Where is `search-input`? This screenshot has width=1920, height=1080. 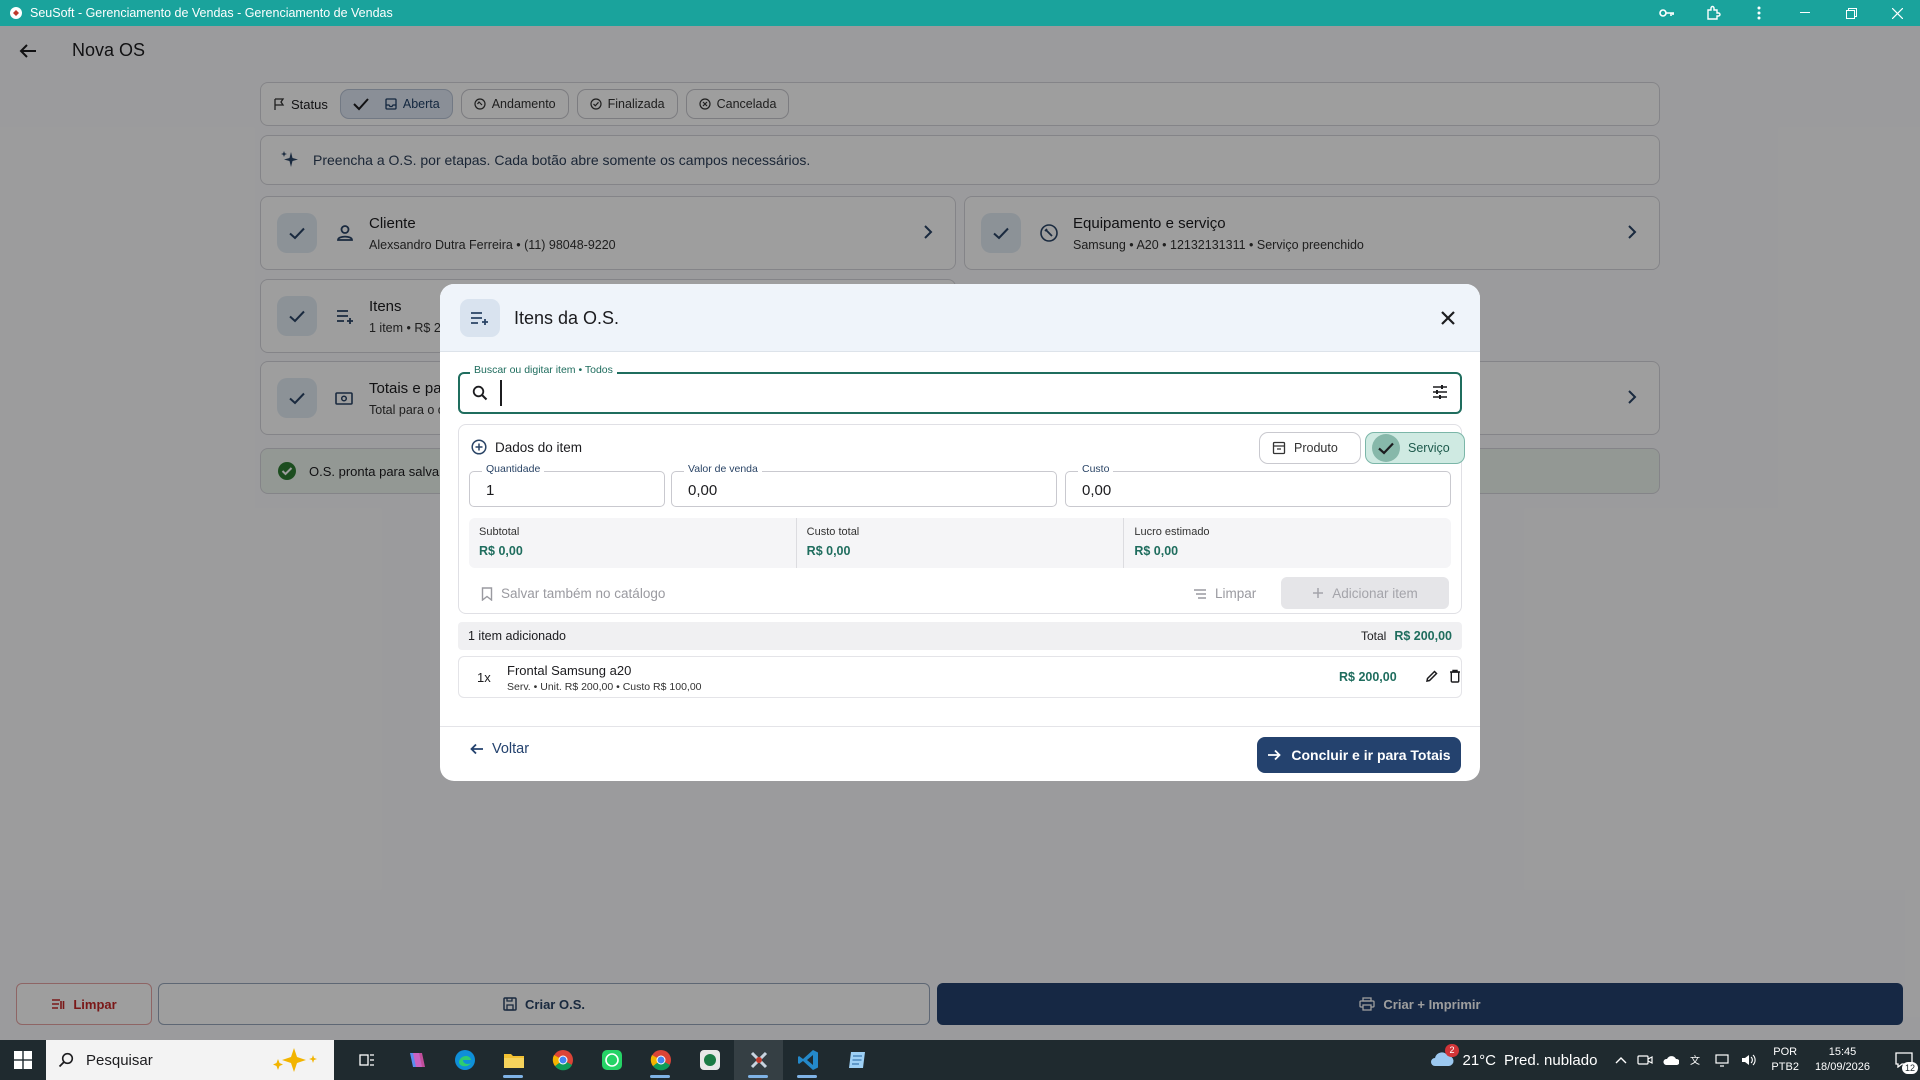
search-input is located at coordinates (950, 393).